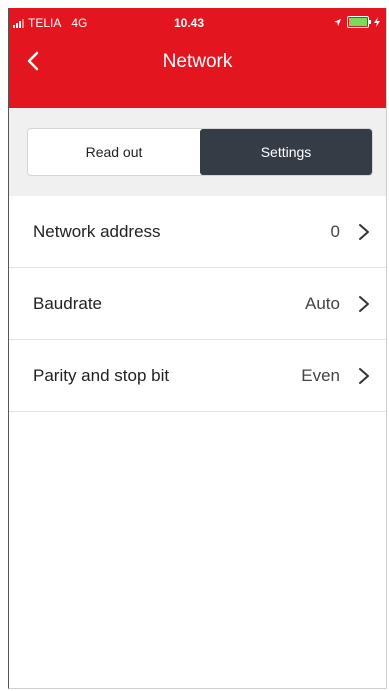 The height and width of the screenshot is (691, 389). What do you see at coordinates (322, 303) in the screenshot?
I see `row-value: Auto` at bounding box center [322, 303].